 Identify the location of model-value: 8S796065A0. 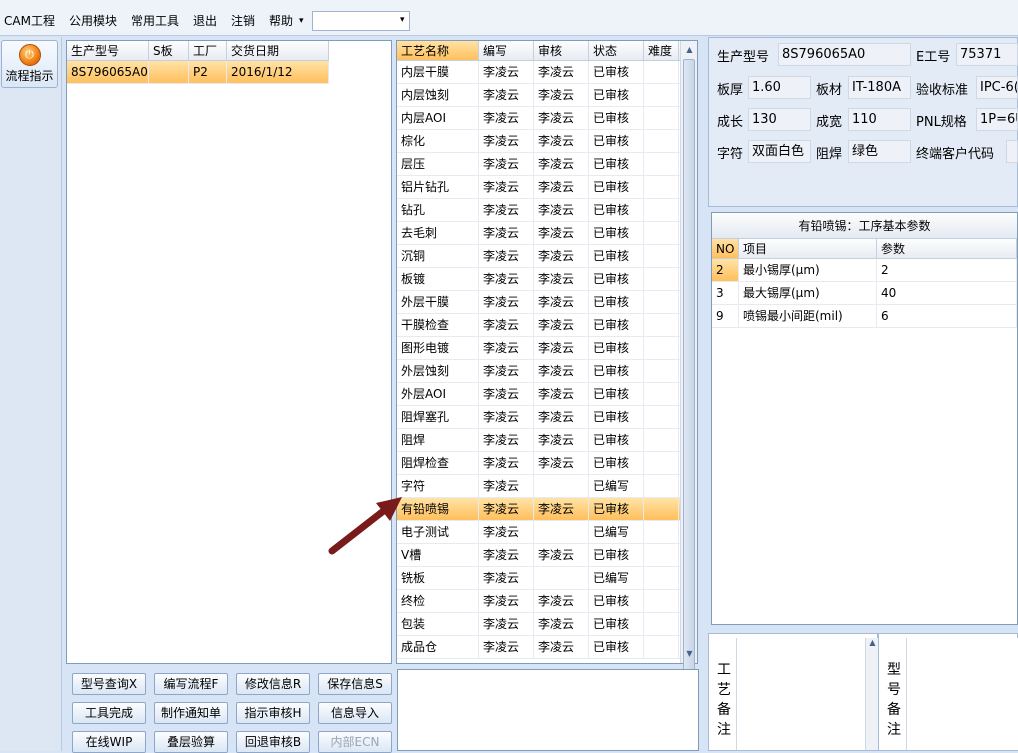
(844, 54).